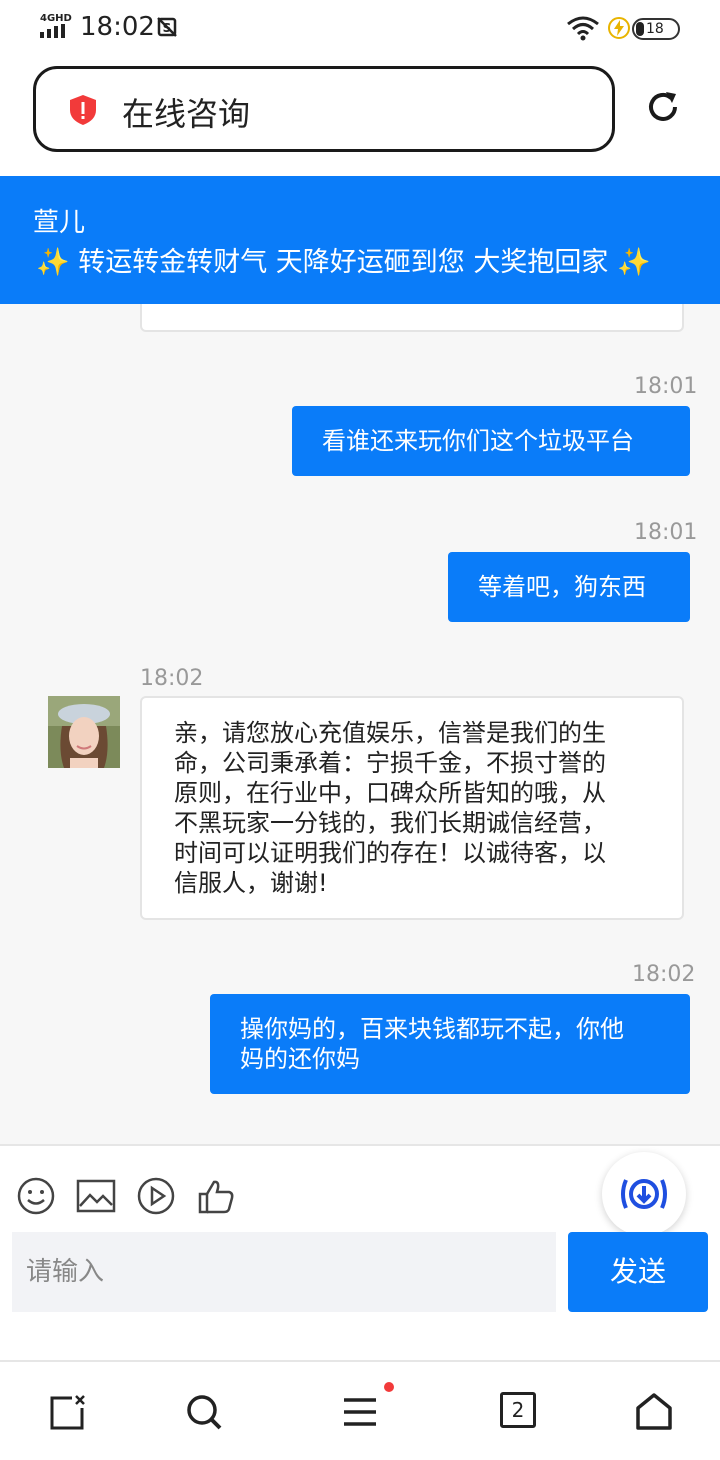 Image resolution: width=720 pixels, height=1460 pixels. What do you see at coordinates (84, 732) in the screenshot?
I see `agent-avatar` at bounding box center [84, 732].